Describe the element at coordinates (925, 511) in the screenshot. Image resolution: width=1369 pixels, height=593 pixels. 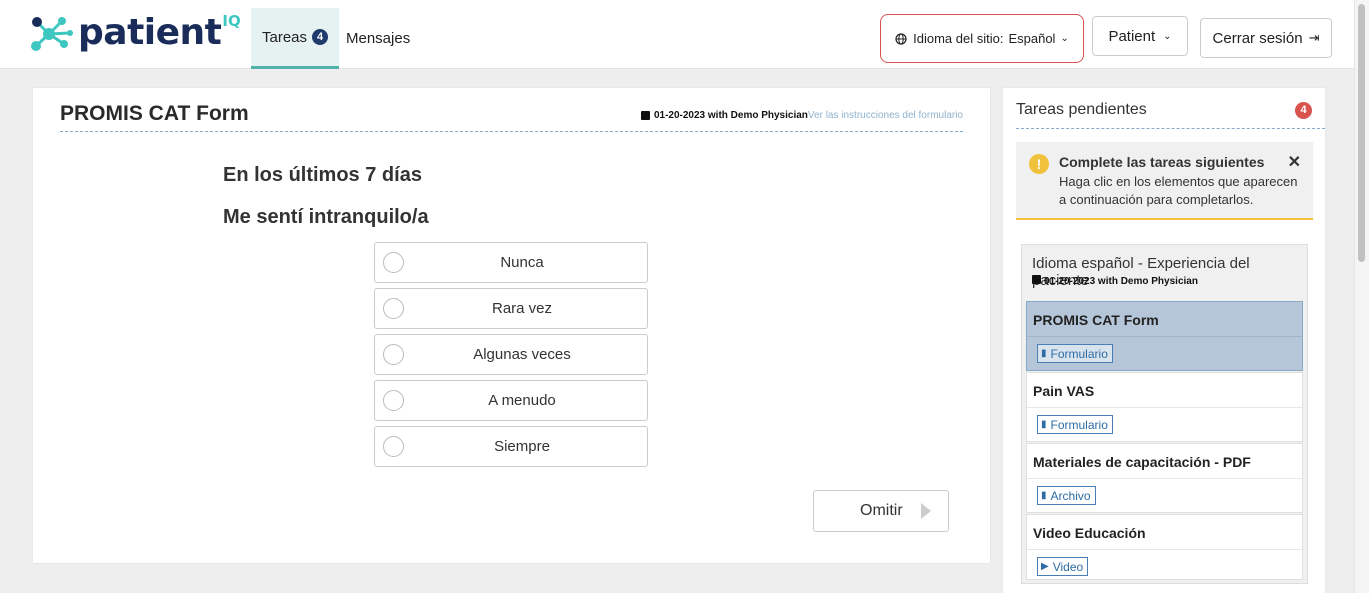
I see `play-arrow-icon` at that location.